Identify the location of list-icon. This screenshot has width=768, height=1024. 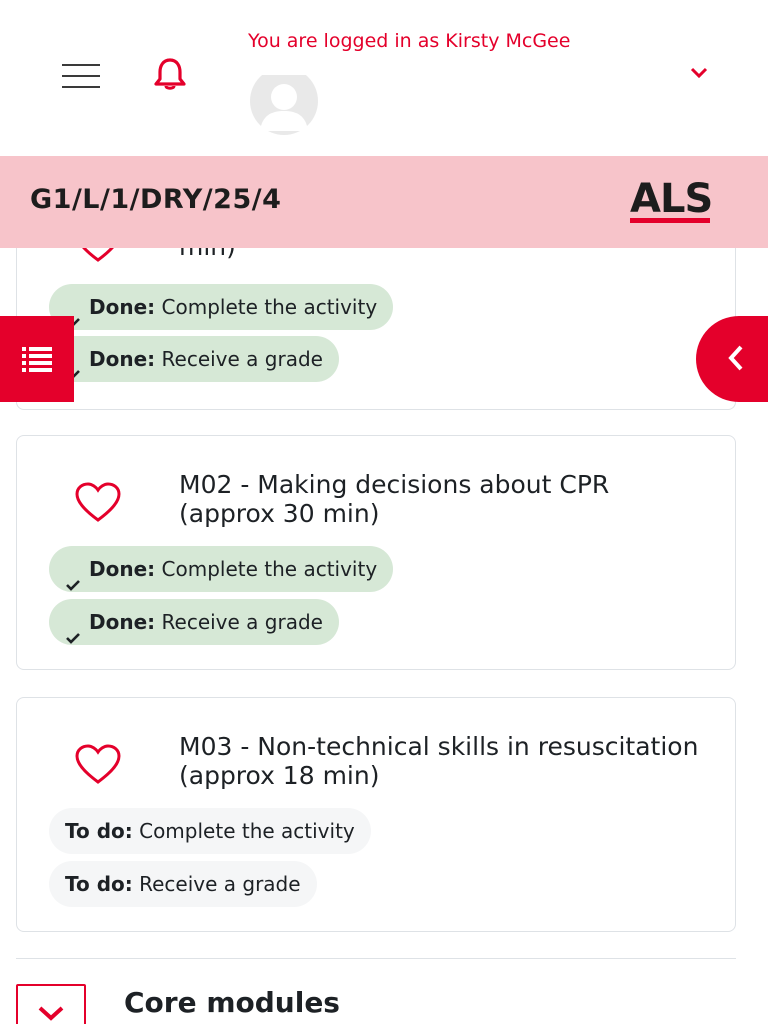
(37, 359).